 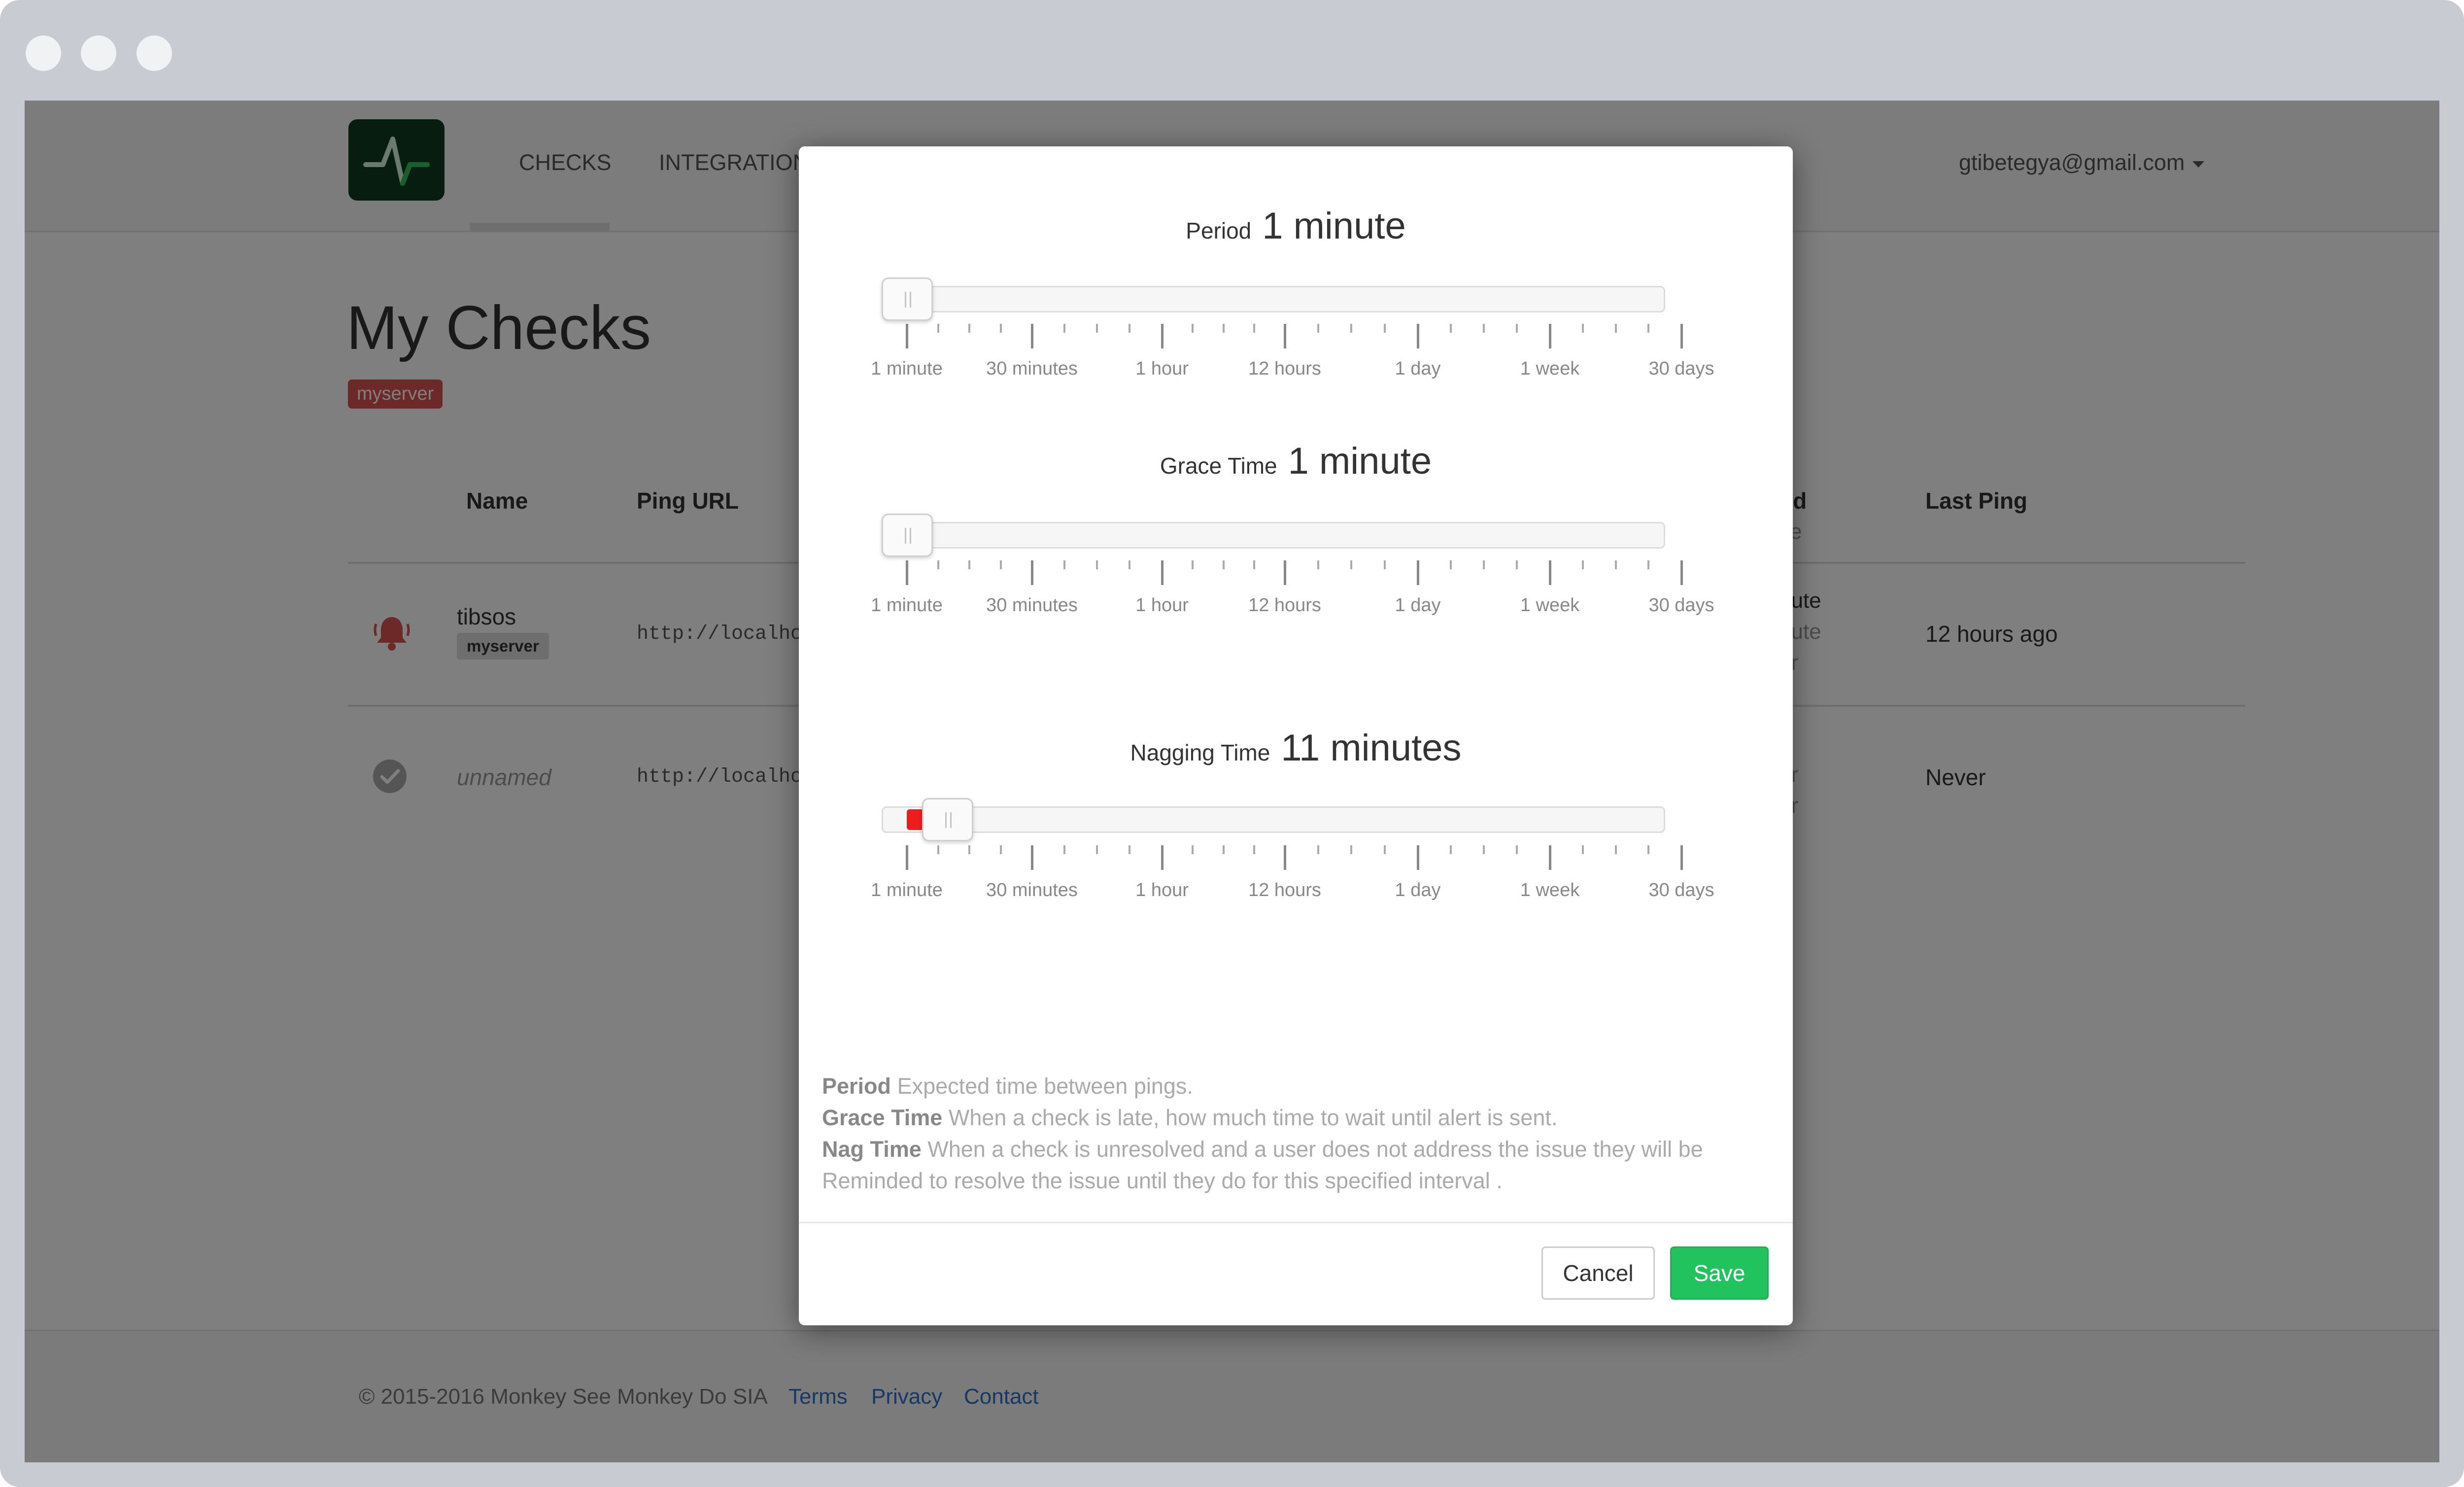 What do you see at coordinates (947, 820) in the screenshot?
I see `nag-slider-handle` at bounding box center [947, 820].